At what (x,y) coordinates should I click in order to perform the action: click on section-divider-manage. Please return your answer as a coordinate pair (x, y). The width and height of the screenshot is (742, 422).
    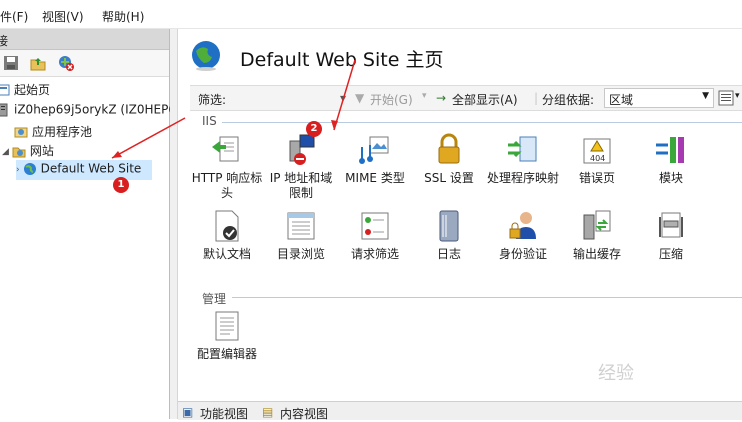
    Looking at the image, I should click on (487, 297).